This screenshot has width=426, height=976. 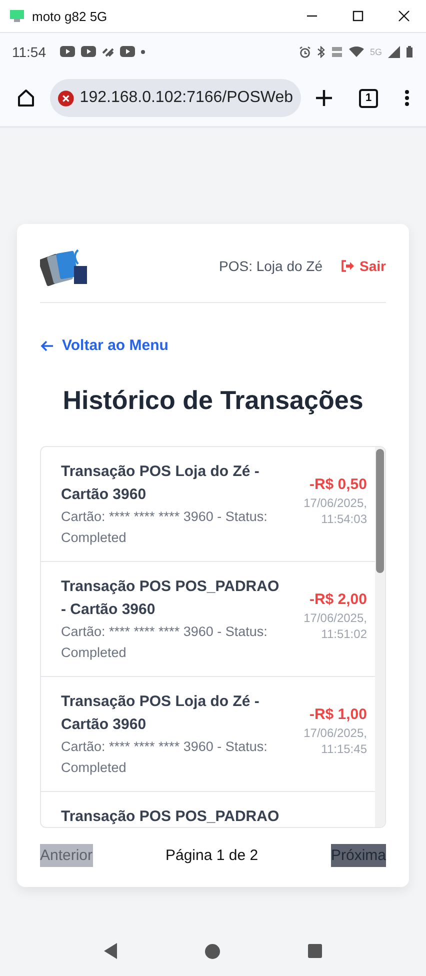 I want to click on close-icon, so click(x=404, y=16).